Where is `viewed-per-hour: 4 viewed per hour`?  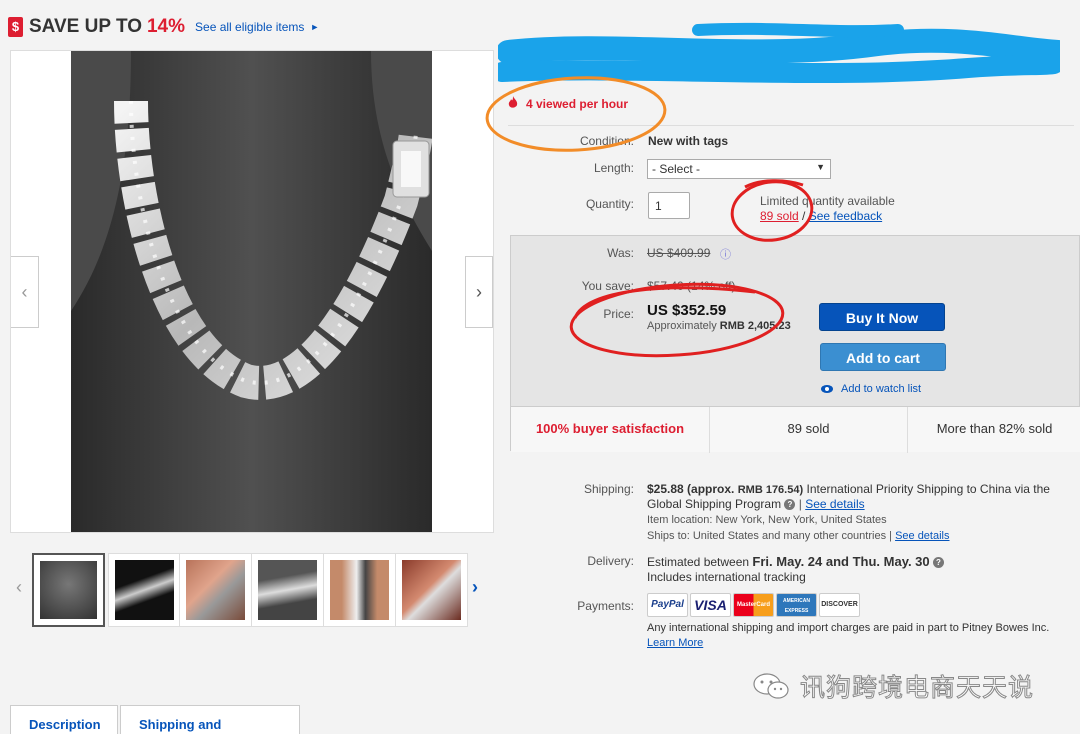
viewed-per-hour: 4 viewed per hour is located at coordinates (568, 104).